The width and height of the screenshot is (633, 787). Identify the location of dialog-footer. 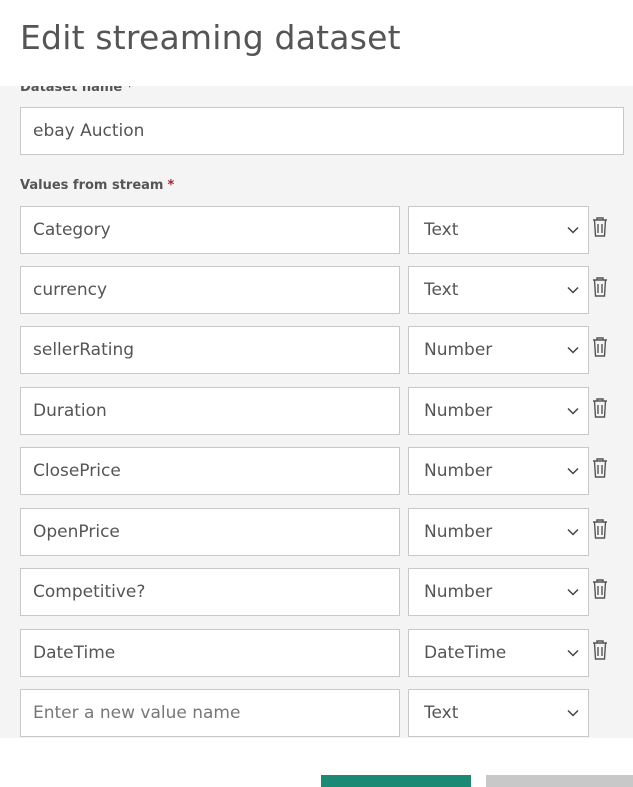
(316, 762).